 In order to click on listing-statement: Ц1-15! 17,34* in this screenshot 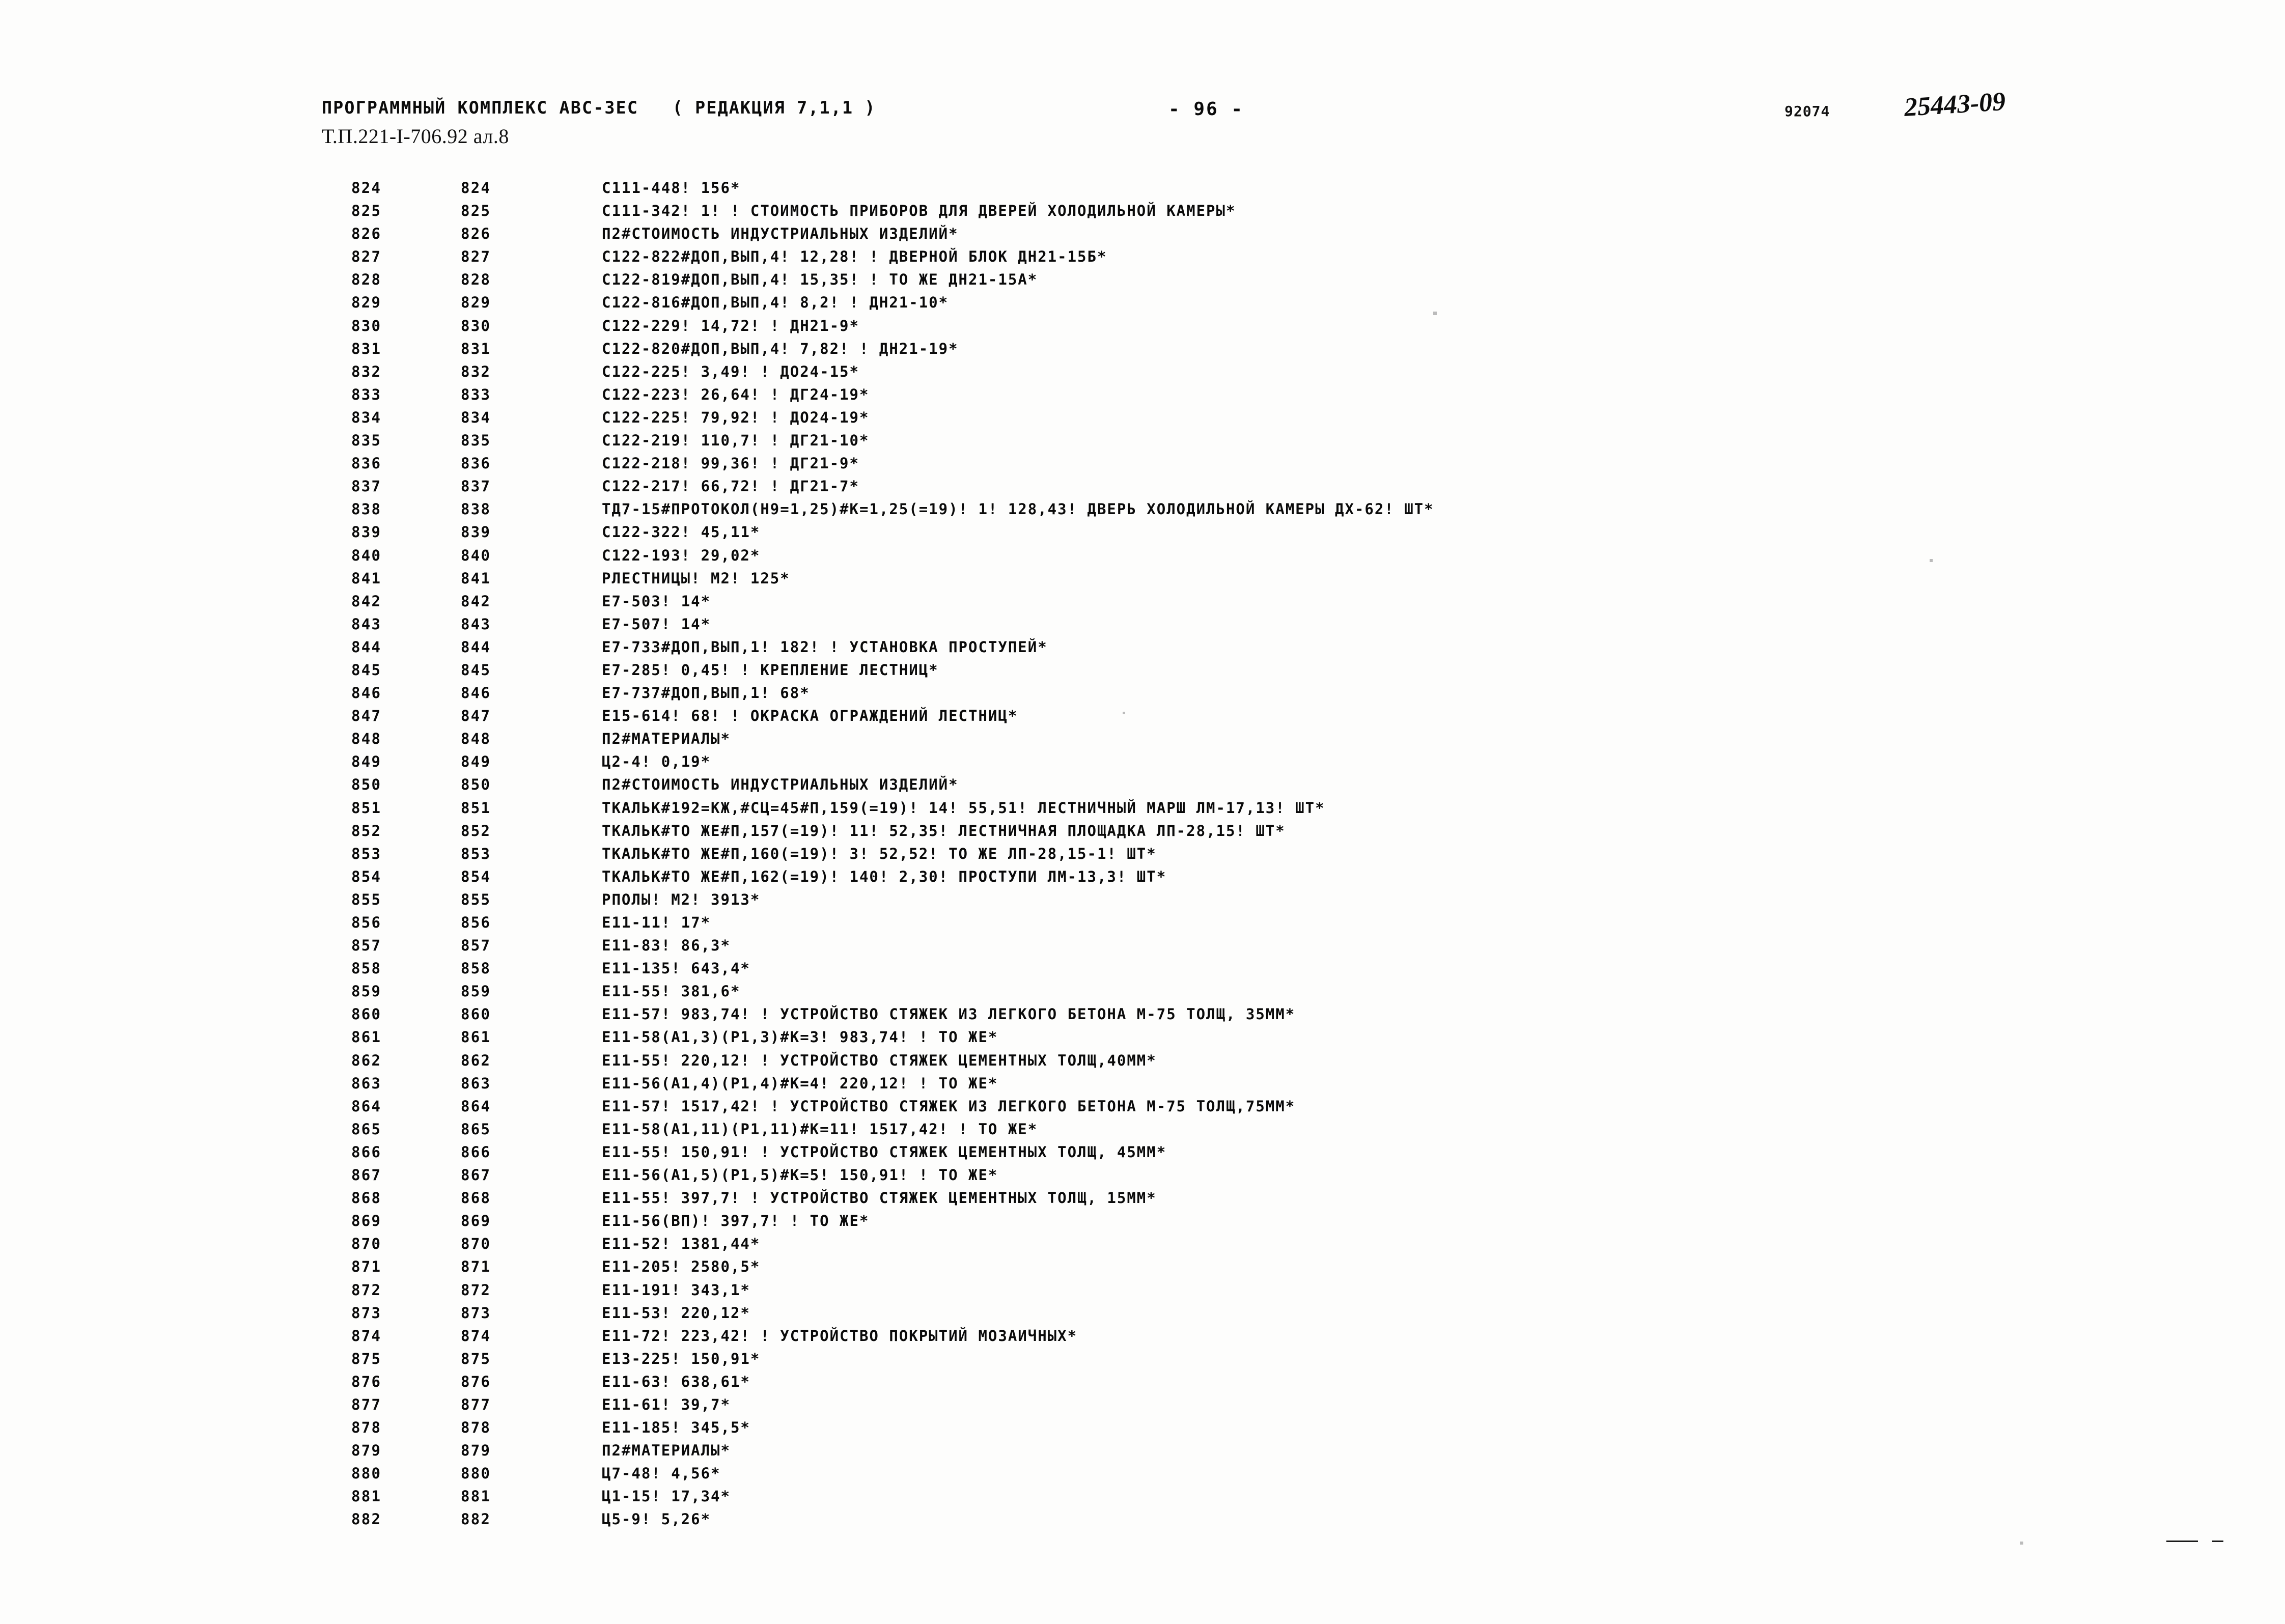, I will do `click(667, 1496)`.